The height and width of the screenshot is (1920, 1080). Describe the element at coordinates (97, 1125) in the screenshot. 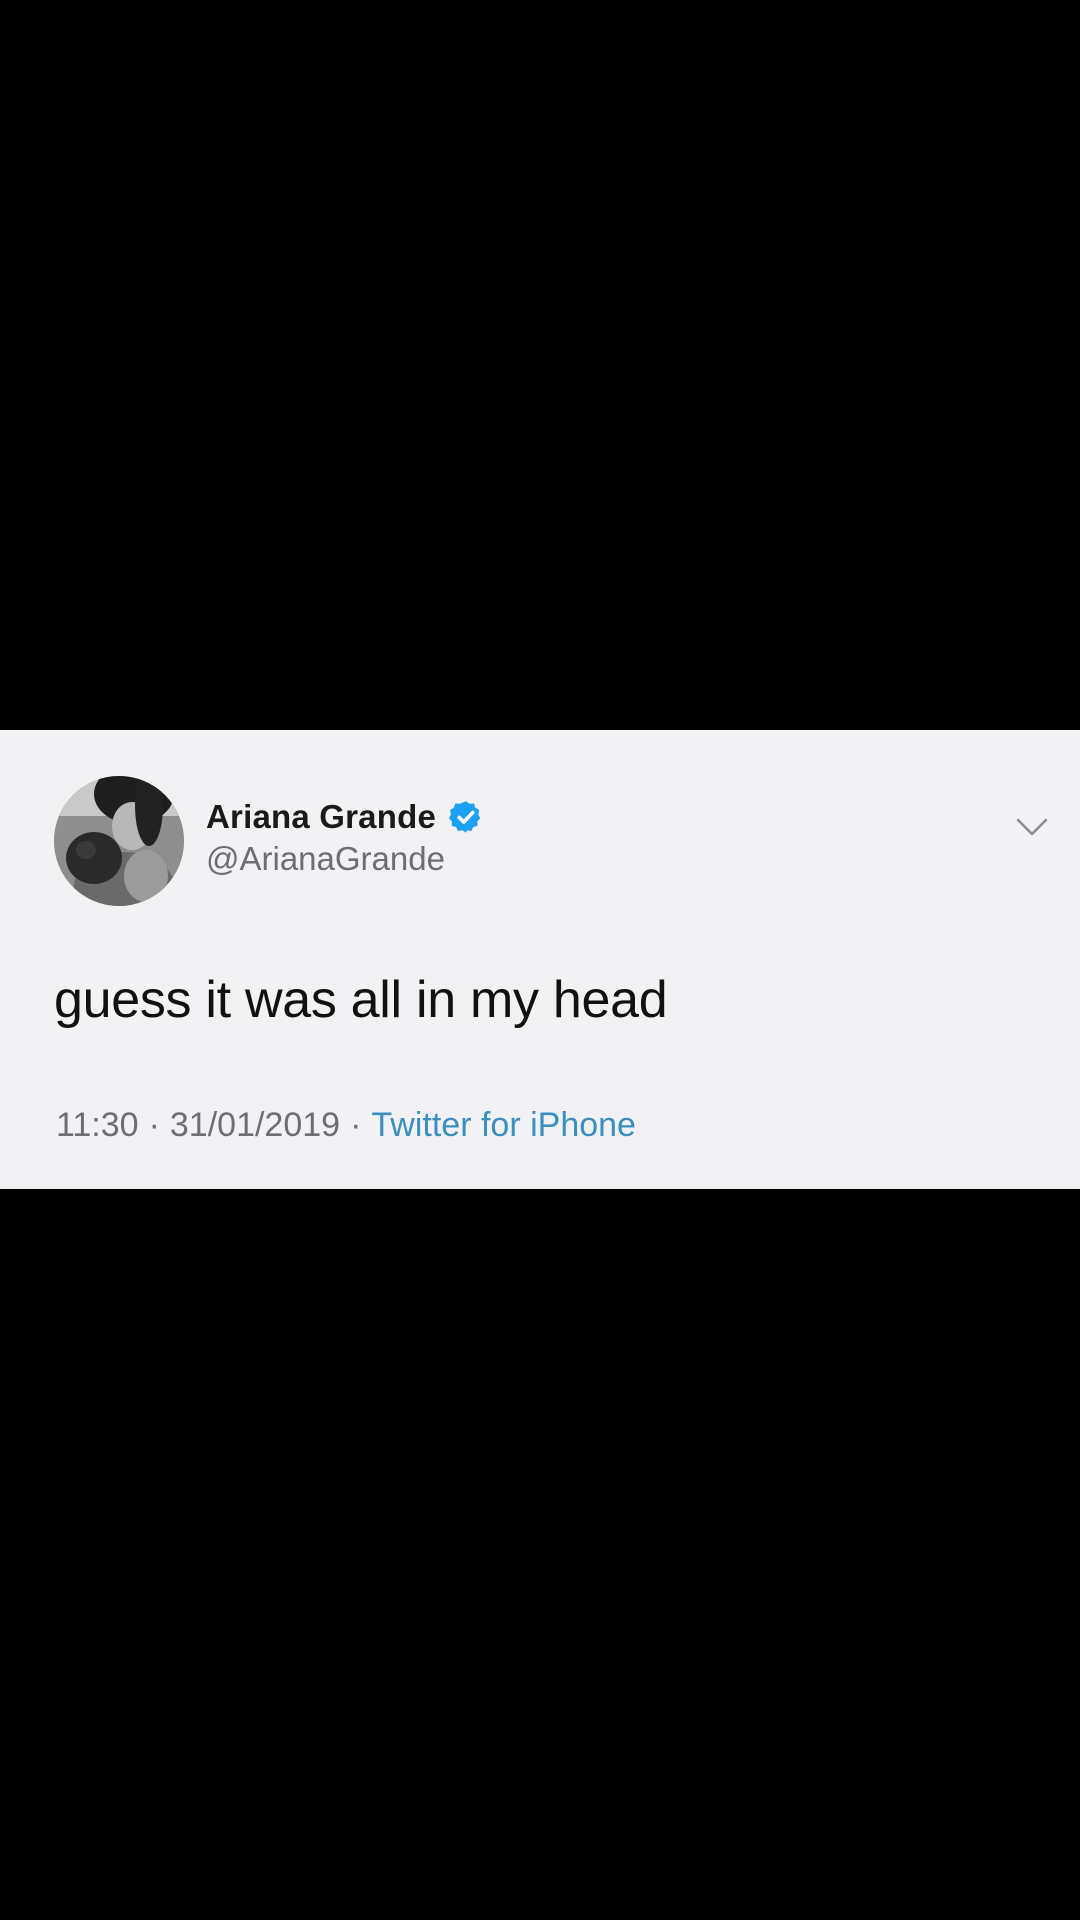

I see `tweet-time: 11:30` at that location.